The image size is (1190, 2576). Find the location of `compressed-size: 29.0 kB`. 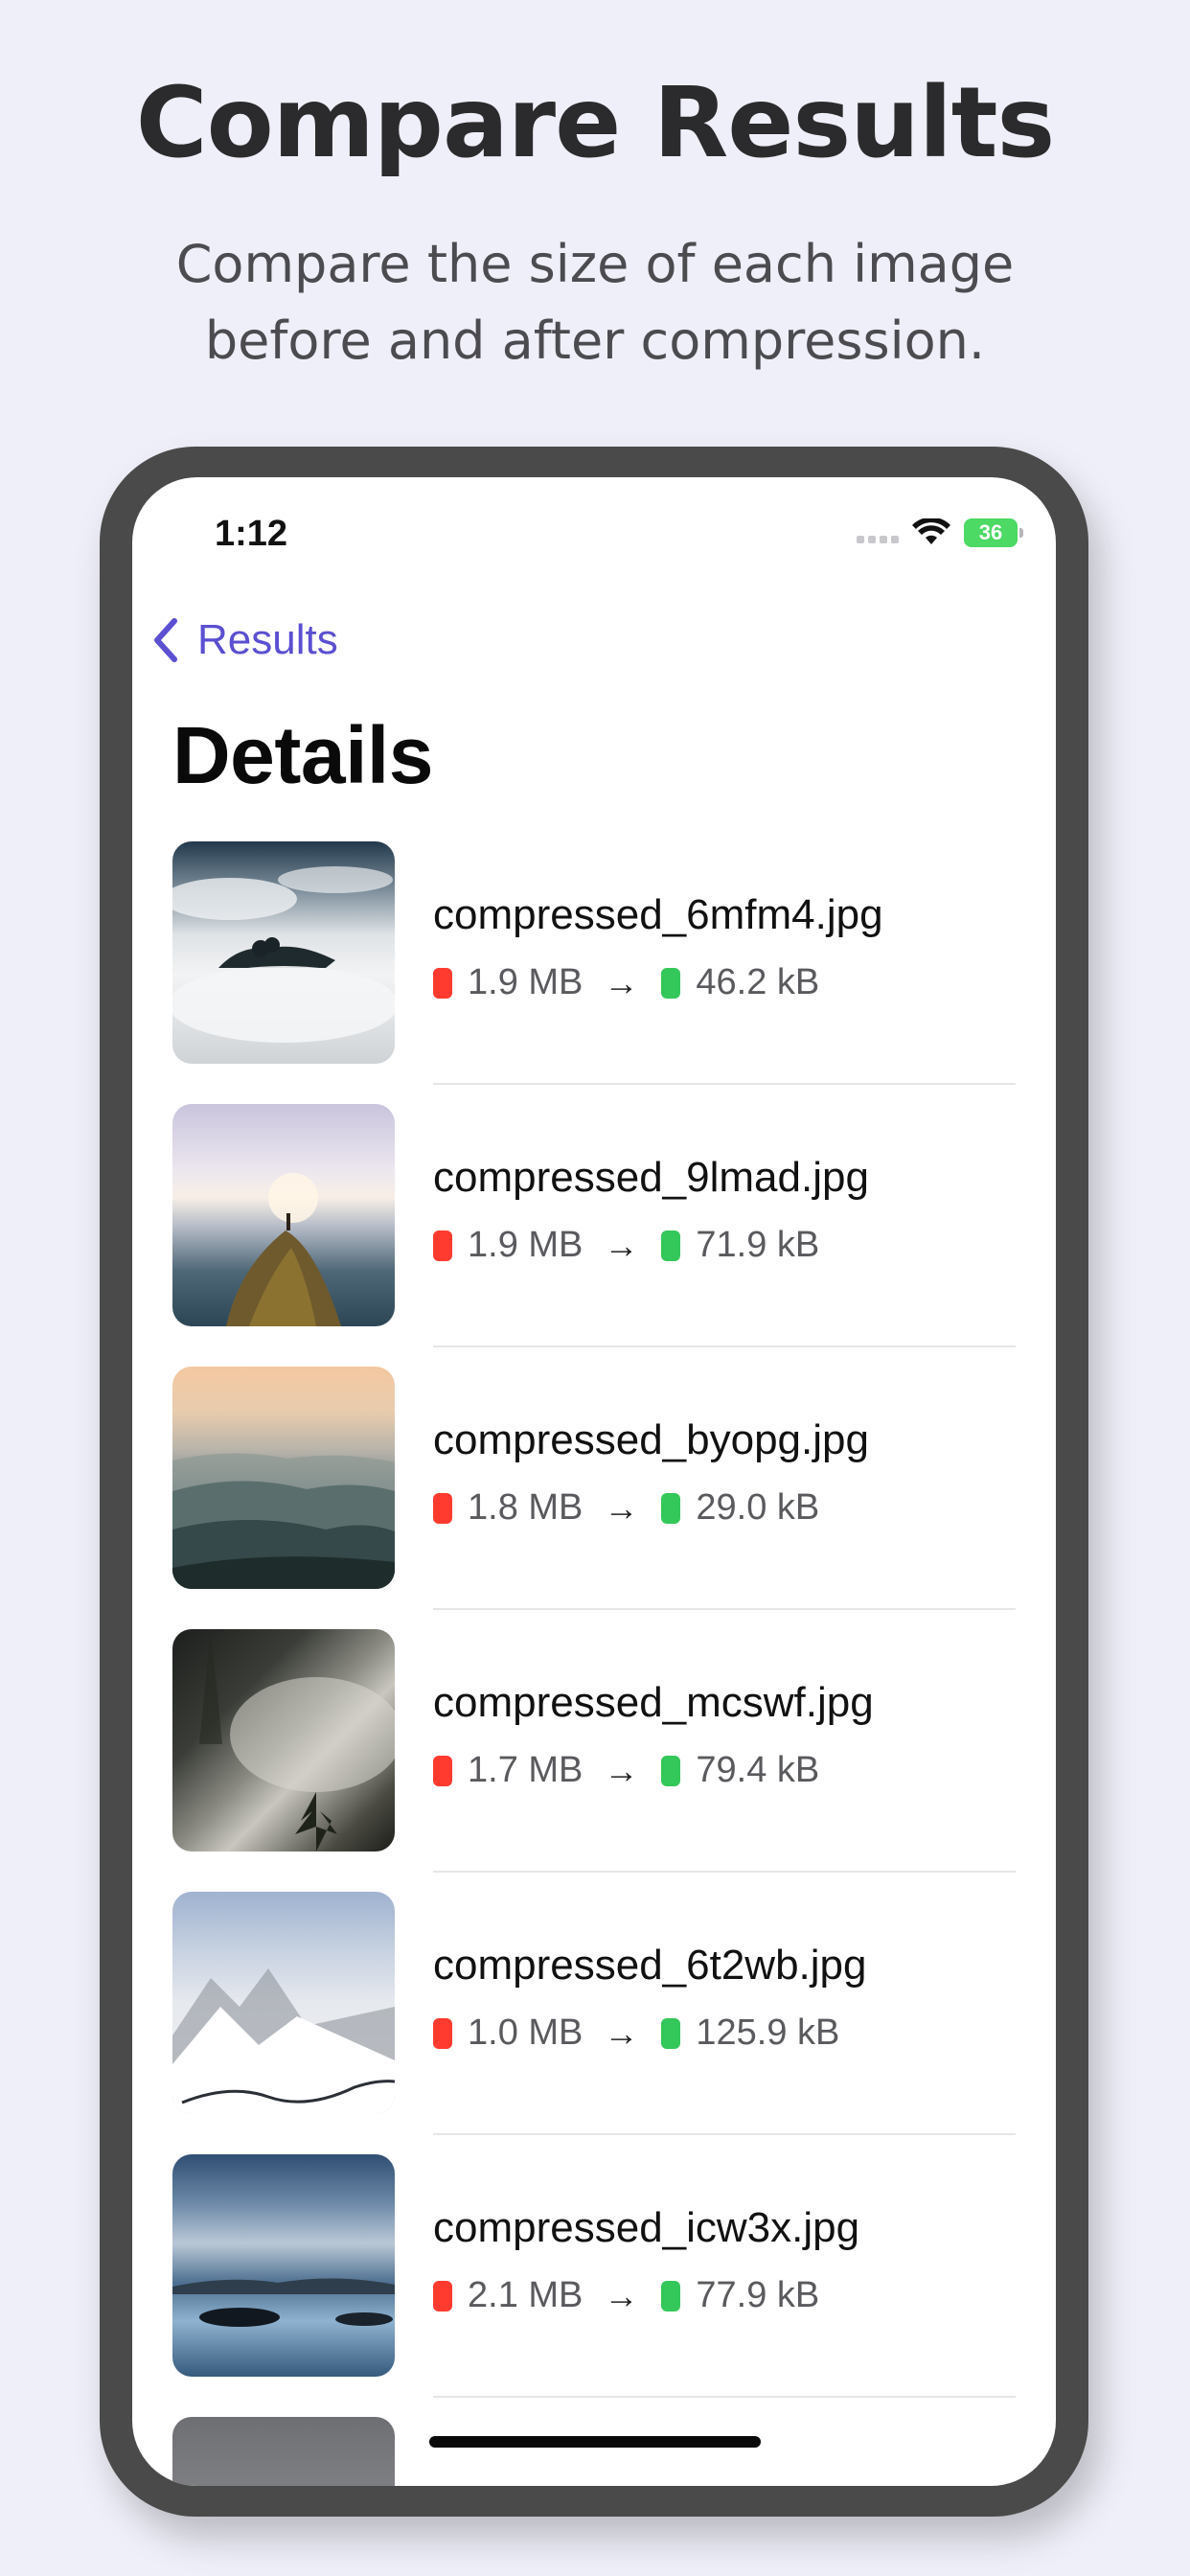

compressed-size: 29.0 kB is located at coordinates (758, 1507).